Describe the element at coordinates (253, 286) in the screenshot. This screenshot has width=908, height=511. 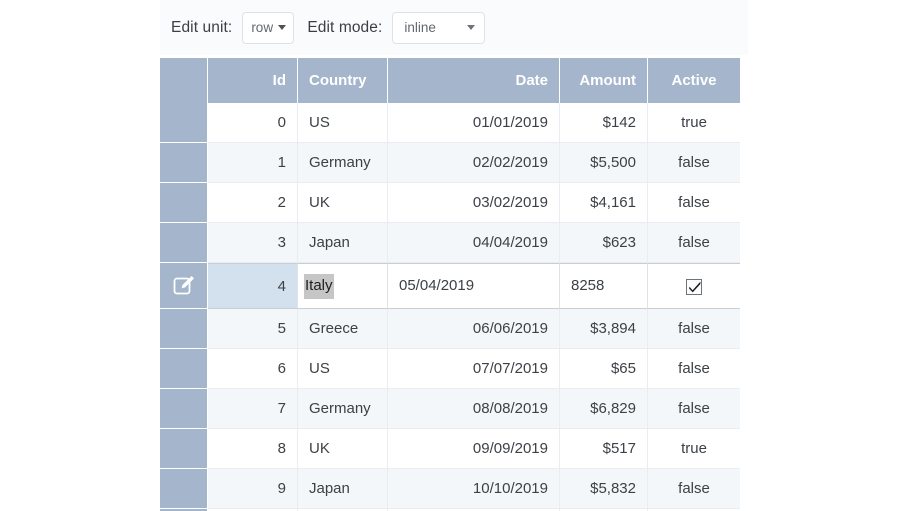
I see `cell-id: 4` at that location.